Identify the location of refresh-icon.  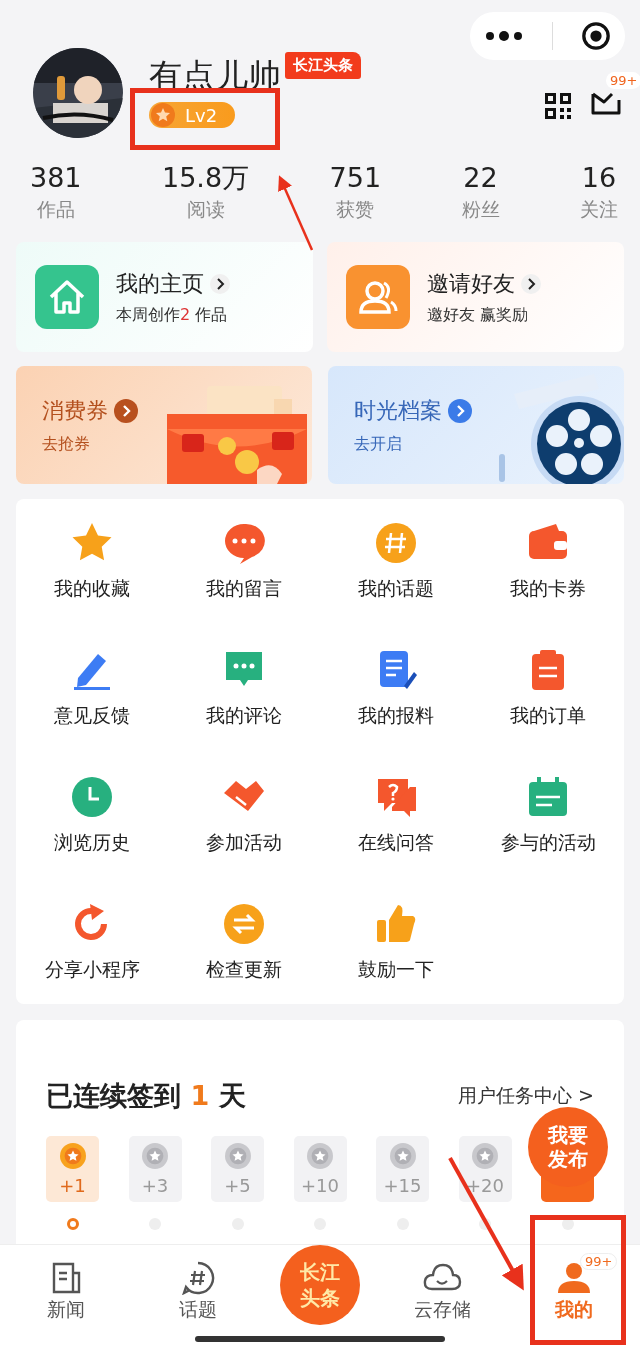
(244, 924).